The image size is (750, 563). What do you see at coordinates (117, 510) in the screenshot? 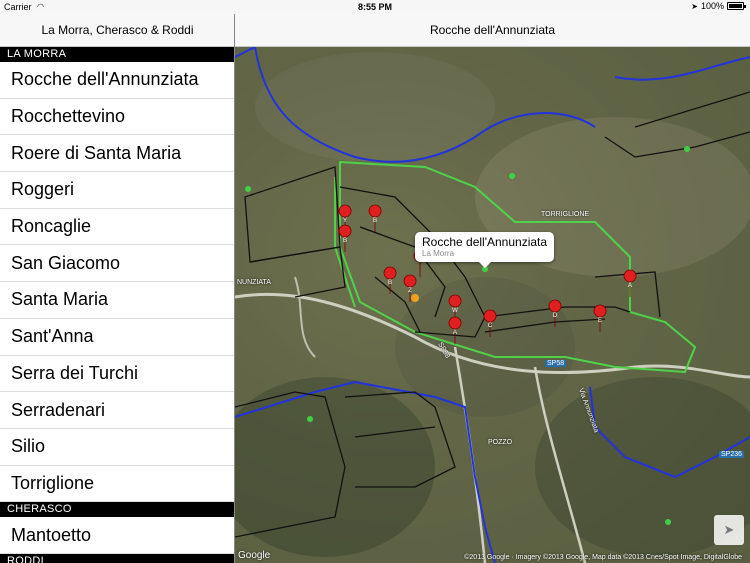
I see `section-header: CHERASCO` at bounding box center [117, 510].